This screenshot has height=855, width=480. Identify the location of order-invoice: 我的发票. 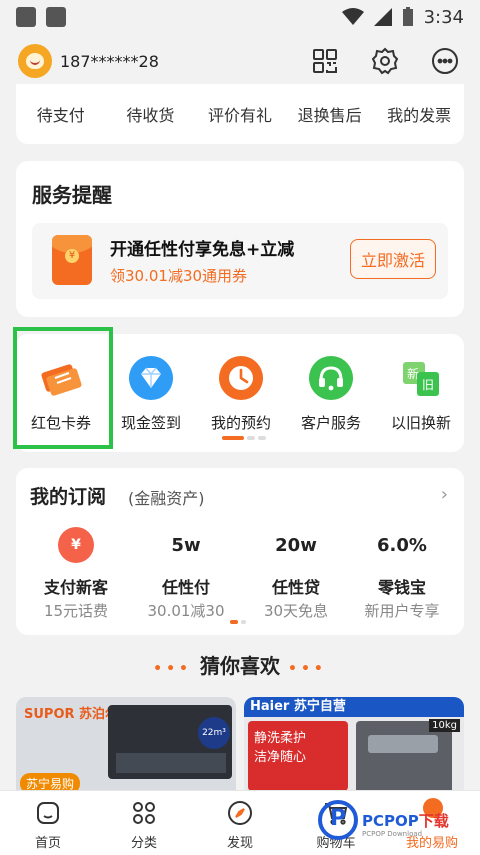
(419, 114).